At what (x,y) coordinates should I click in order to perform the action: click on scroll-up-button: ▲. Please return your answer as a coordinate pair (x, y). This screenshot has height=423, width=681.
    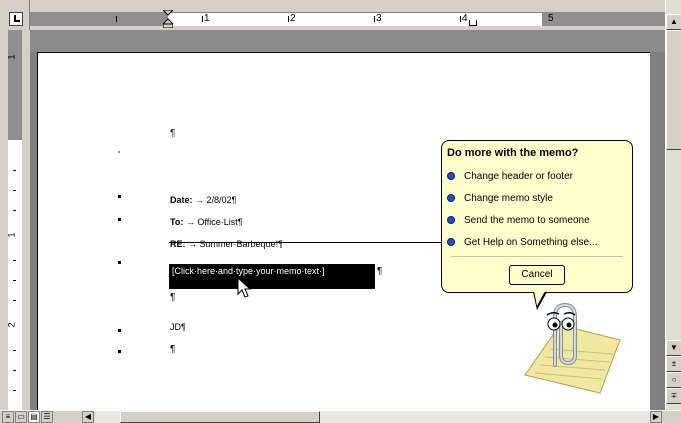
    Looking at the image, I should click on (673, 22).